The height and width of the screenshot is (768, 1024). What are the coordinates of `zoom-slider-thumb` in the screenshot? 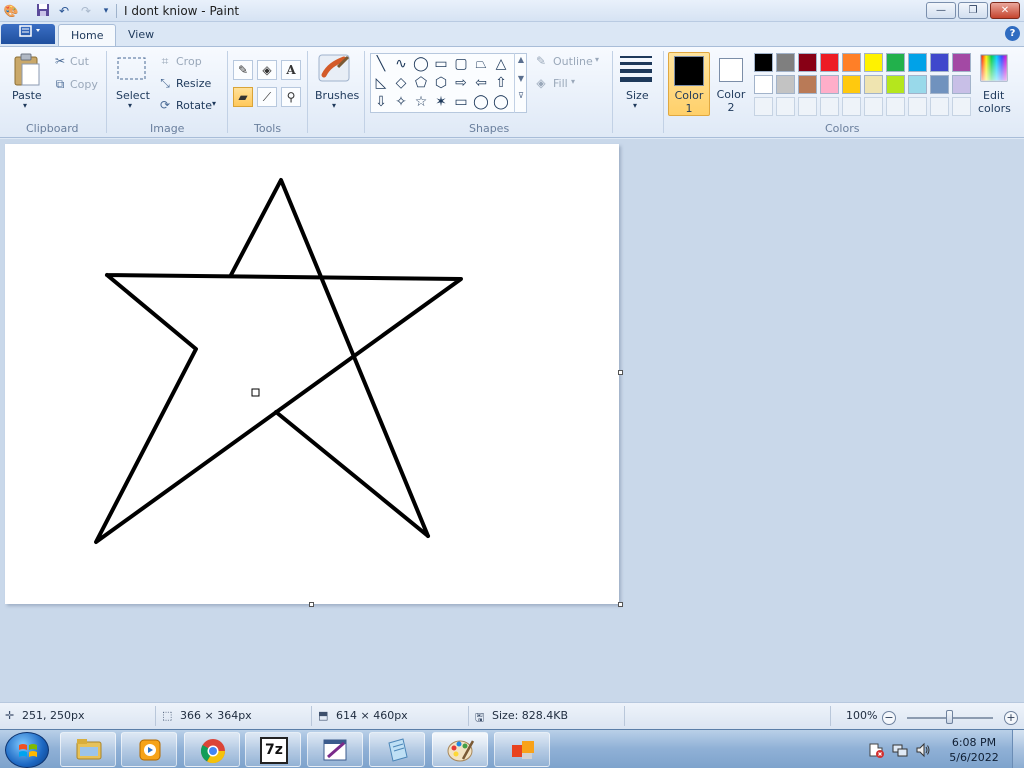 It's located at (949, 717).